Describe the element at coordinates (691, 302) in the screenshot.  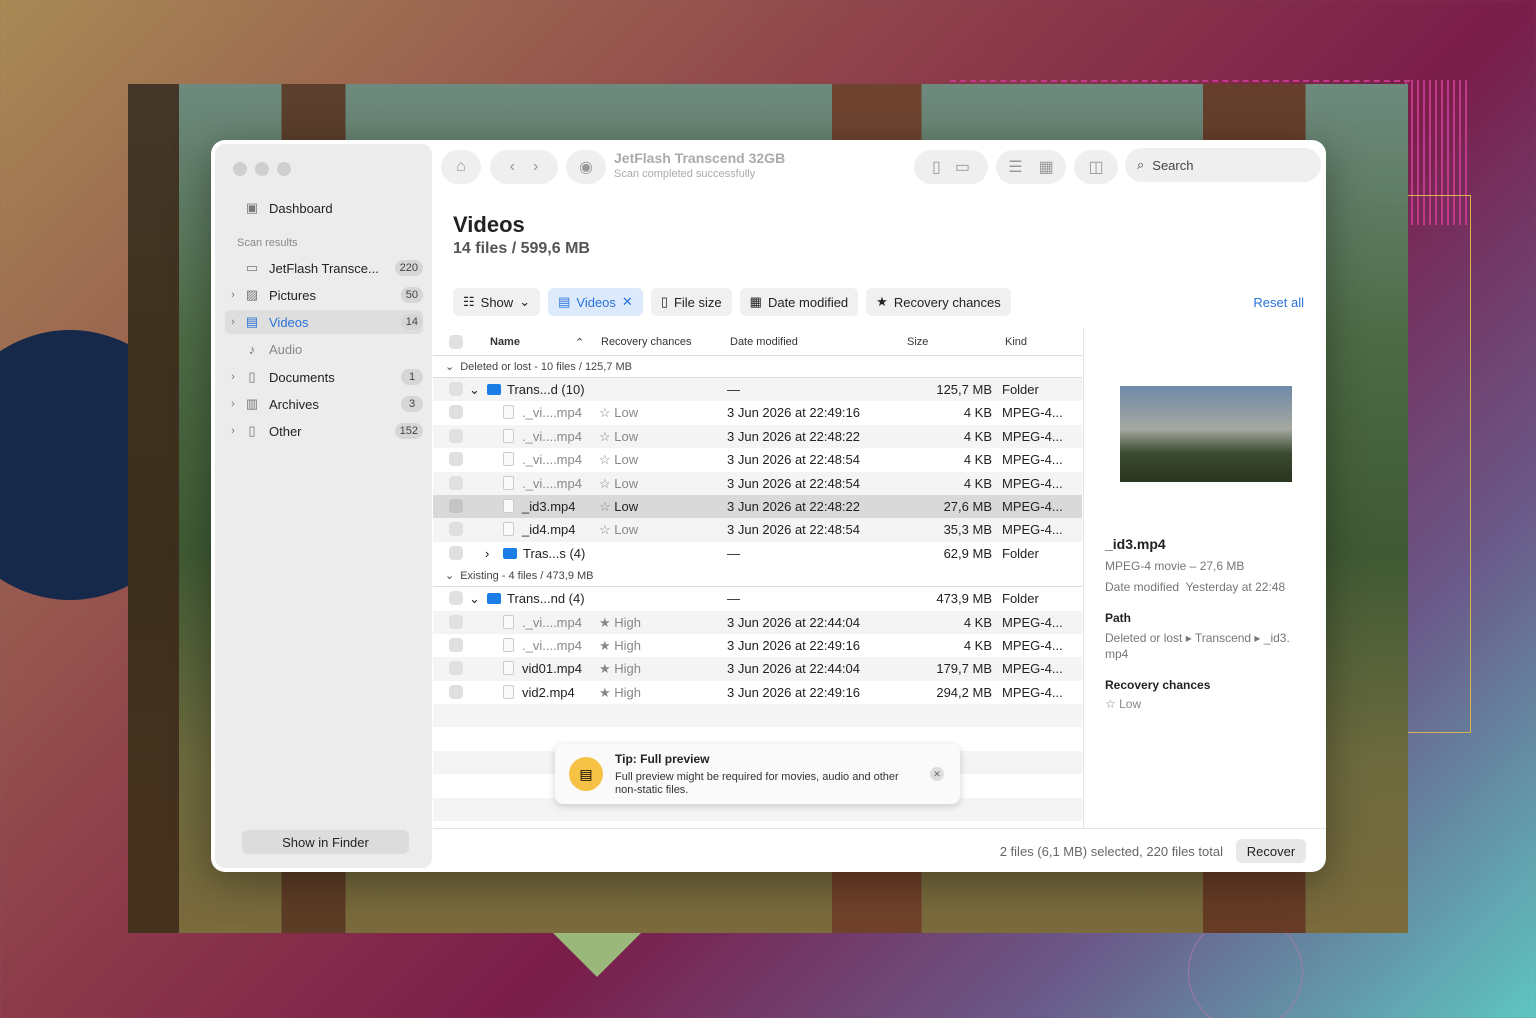
I see `file-size-filter-button: ▯ File size` at that location.